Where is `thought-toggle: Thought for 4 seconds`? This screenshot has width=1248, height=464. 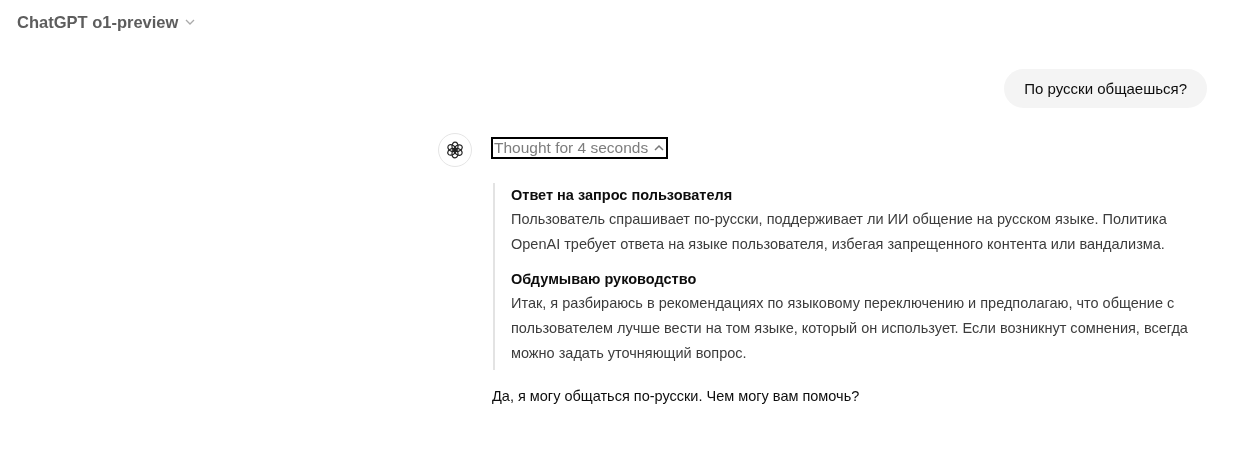
thought-toggle: Thought for 4 seconds is located at coordinates (580, 148).